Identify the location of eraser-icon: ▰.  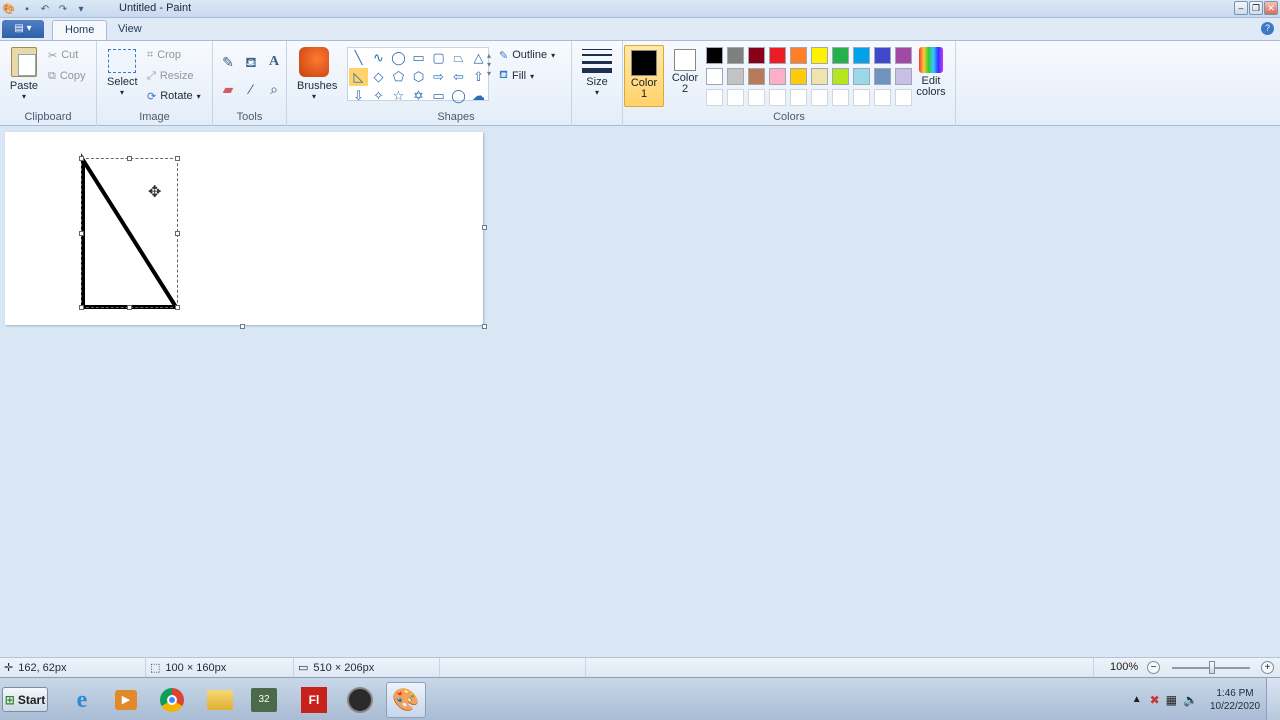
(228, 90).